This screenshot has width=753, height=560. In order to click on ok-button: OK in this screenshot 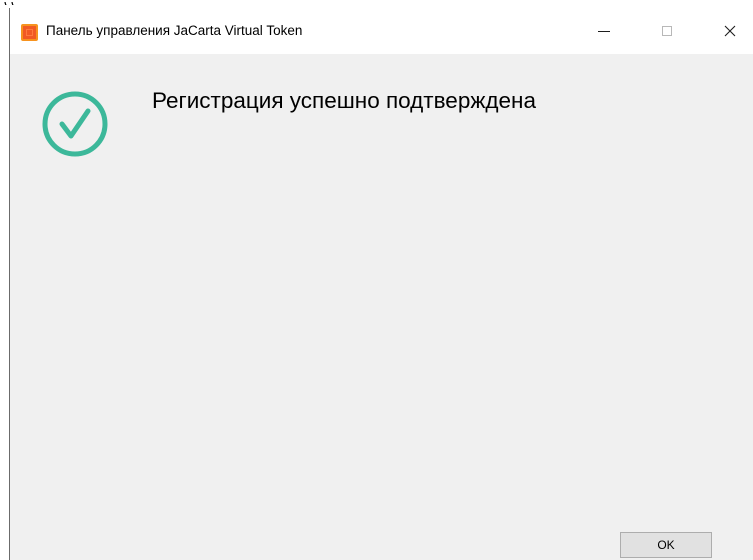, I will do `click(666, 545)`.